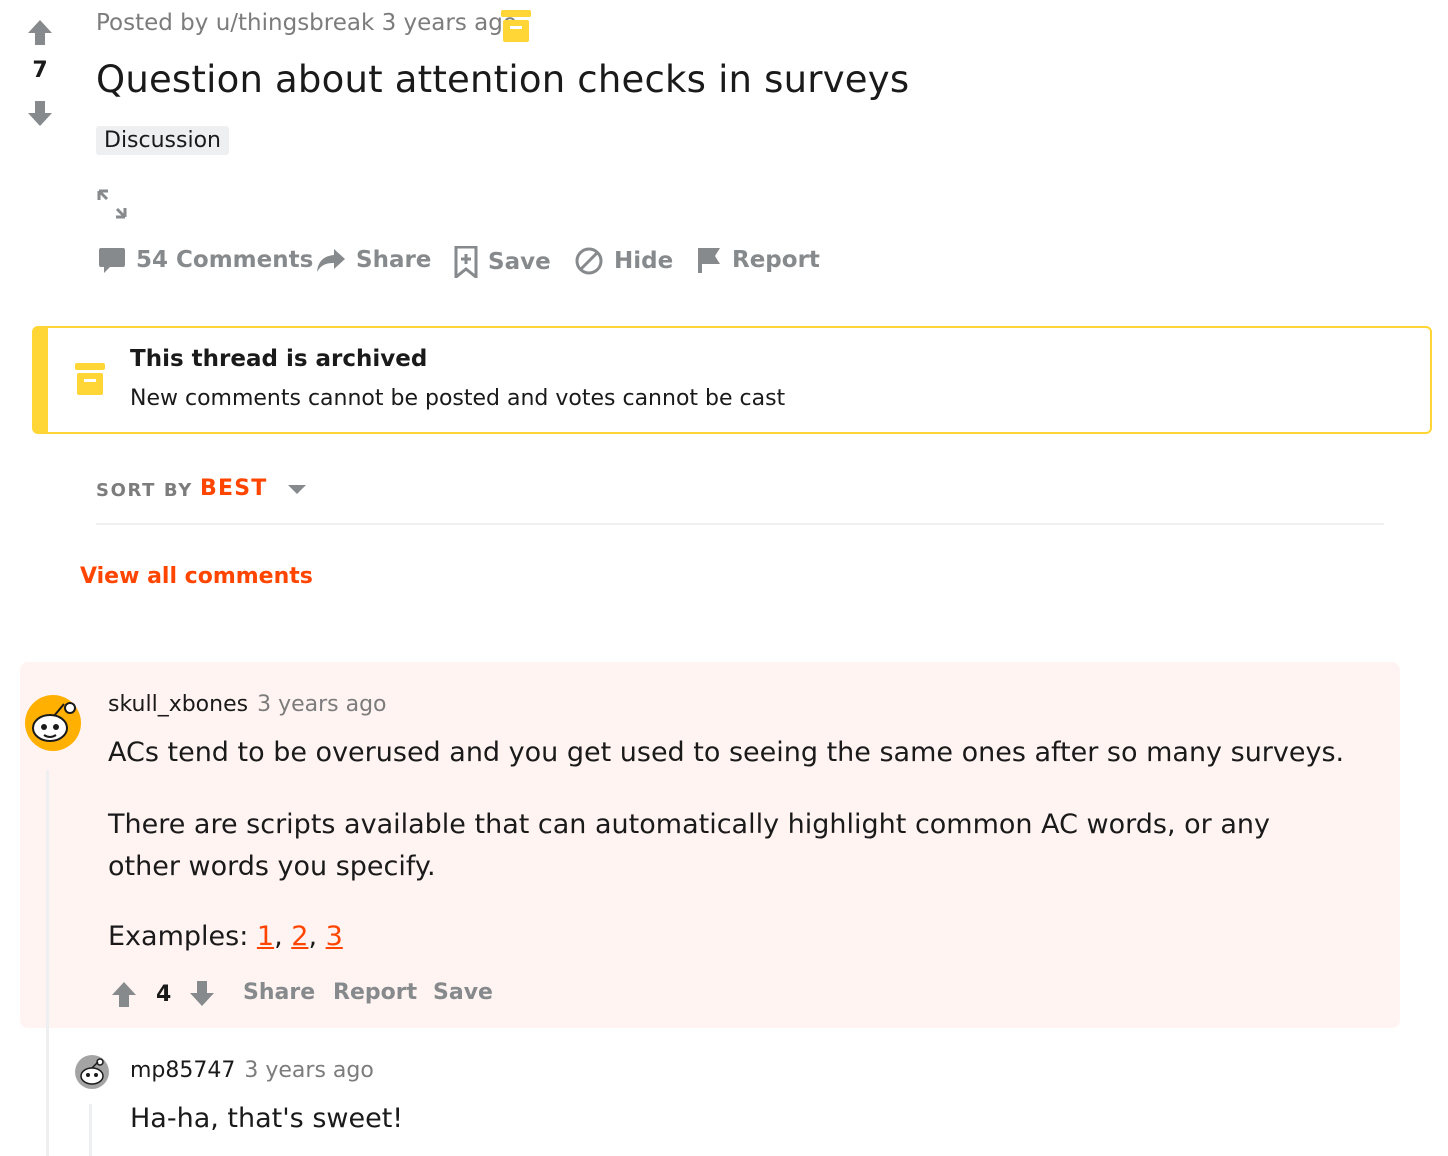  I want to click on report-label: Report, so click(776, 260).